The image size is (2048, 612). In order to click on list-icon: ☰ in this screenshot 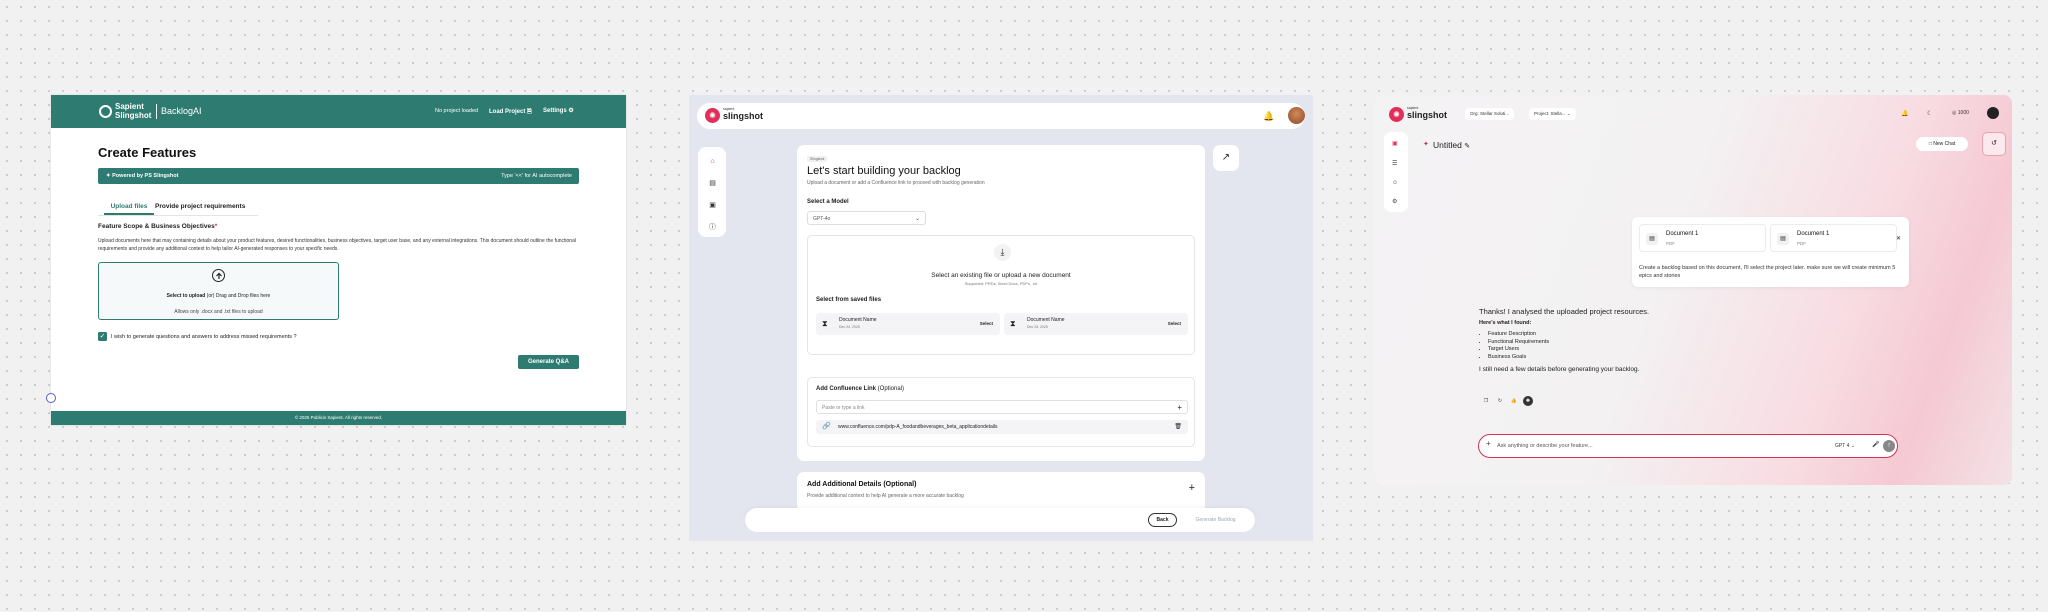, I will do `click(1394, 163)`.